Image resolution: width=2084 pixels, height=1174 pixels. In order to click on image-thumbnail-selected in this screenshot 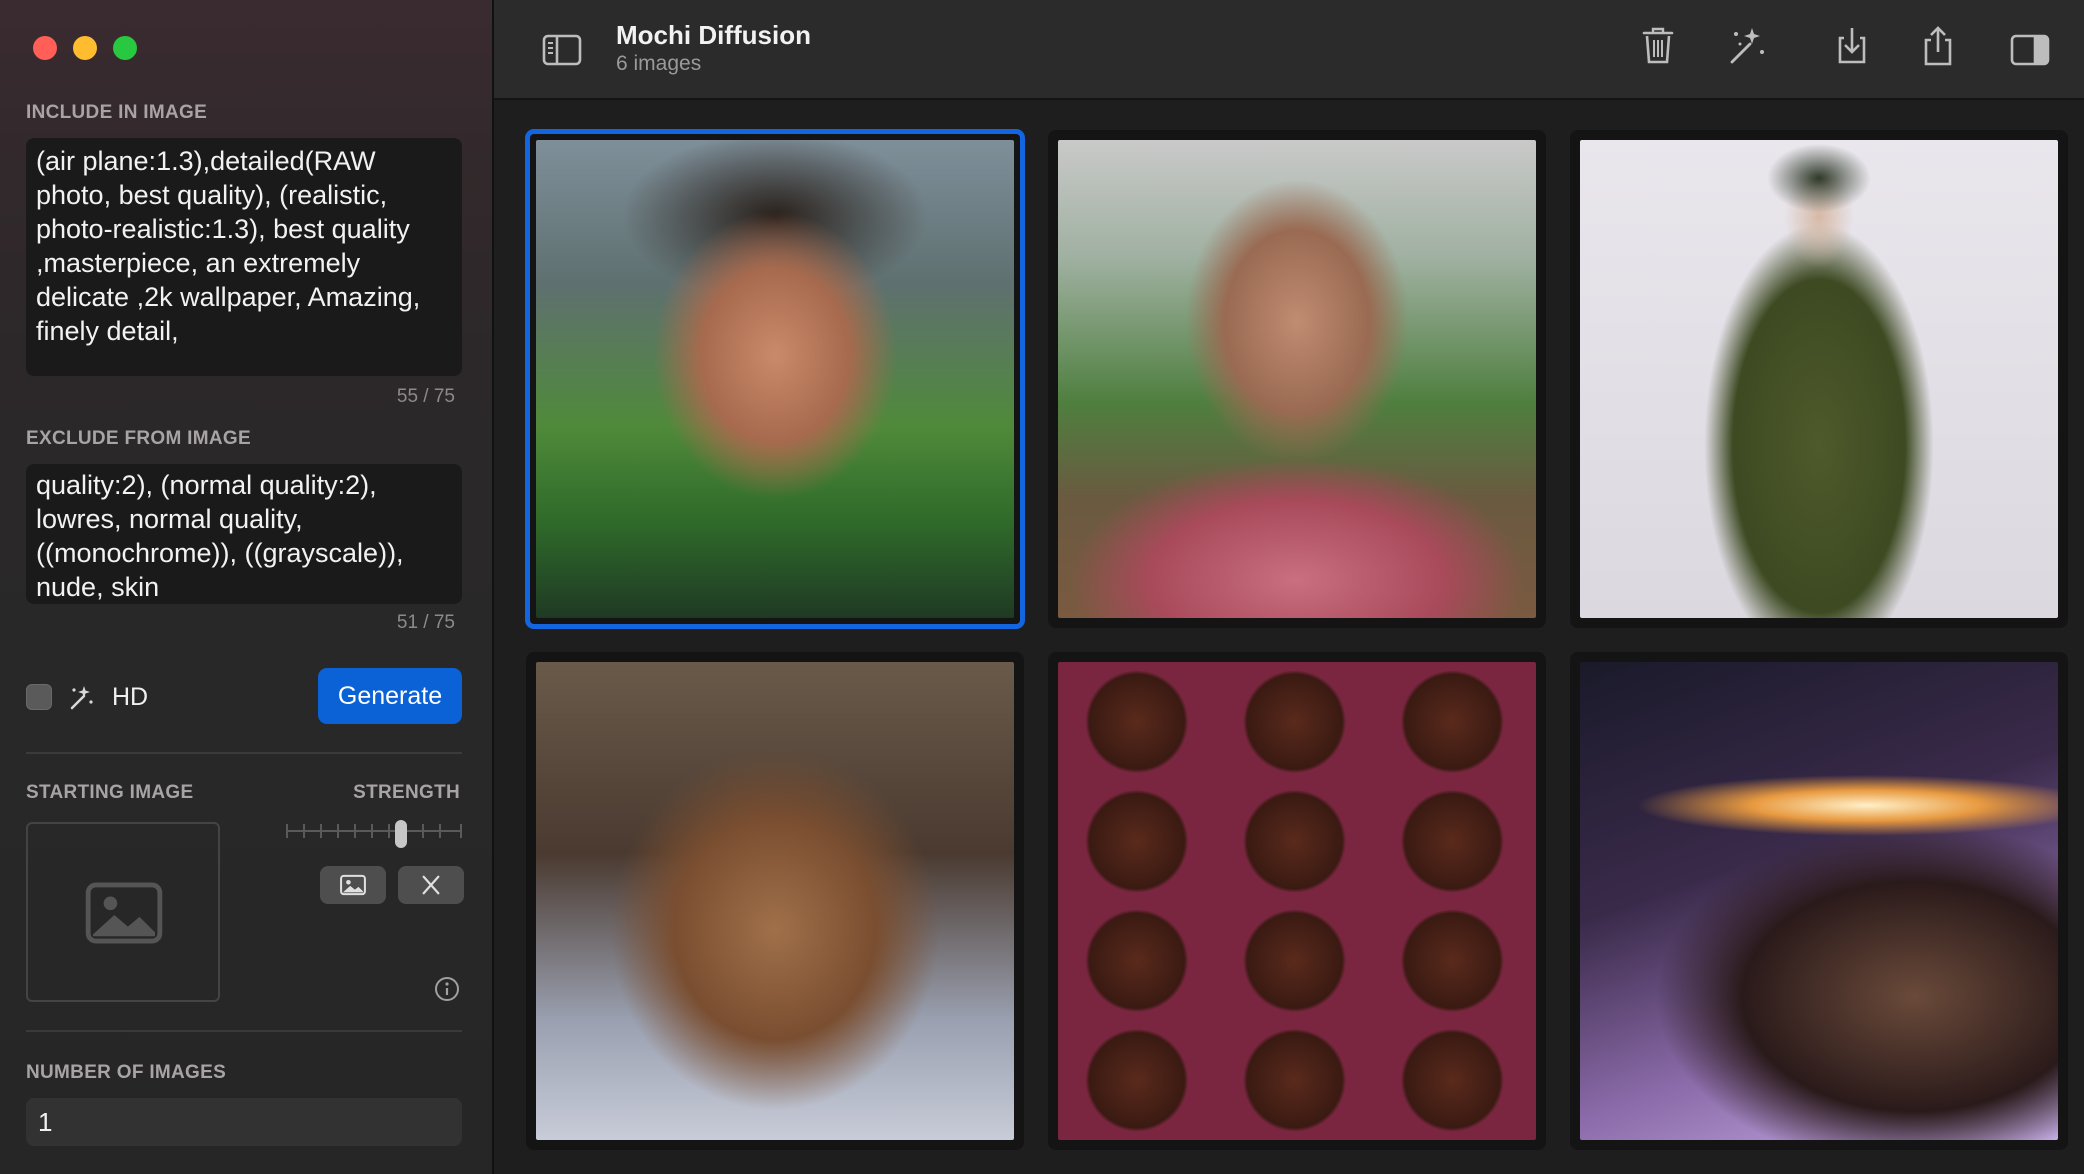, I will do `click(775, 379)`.